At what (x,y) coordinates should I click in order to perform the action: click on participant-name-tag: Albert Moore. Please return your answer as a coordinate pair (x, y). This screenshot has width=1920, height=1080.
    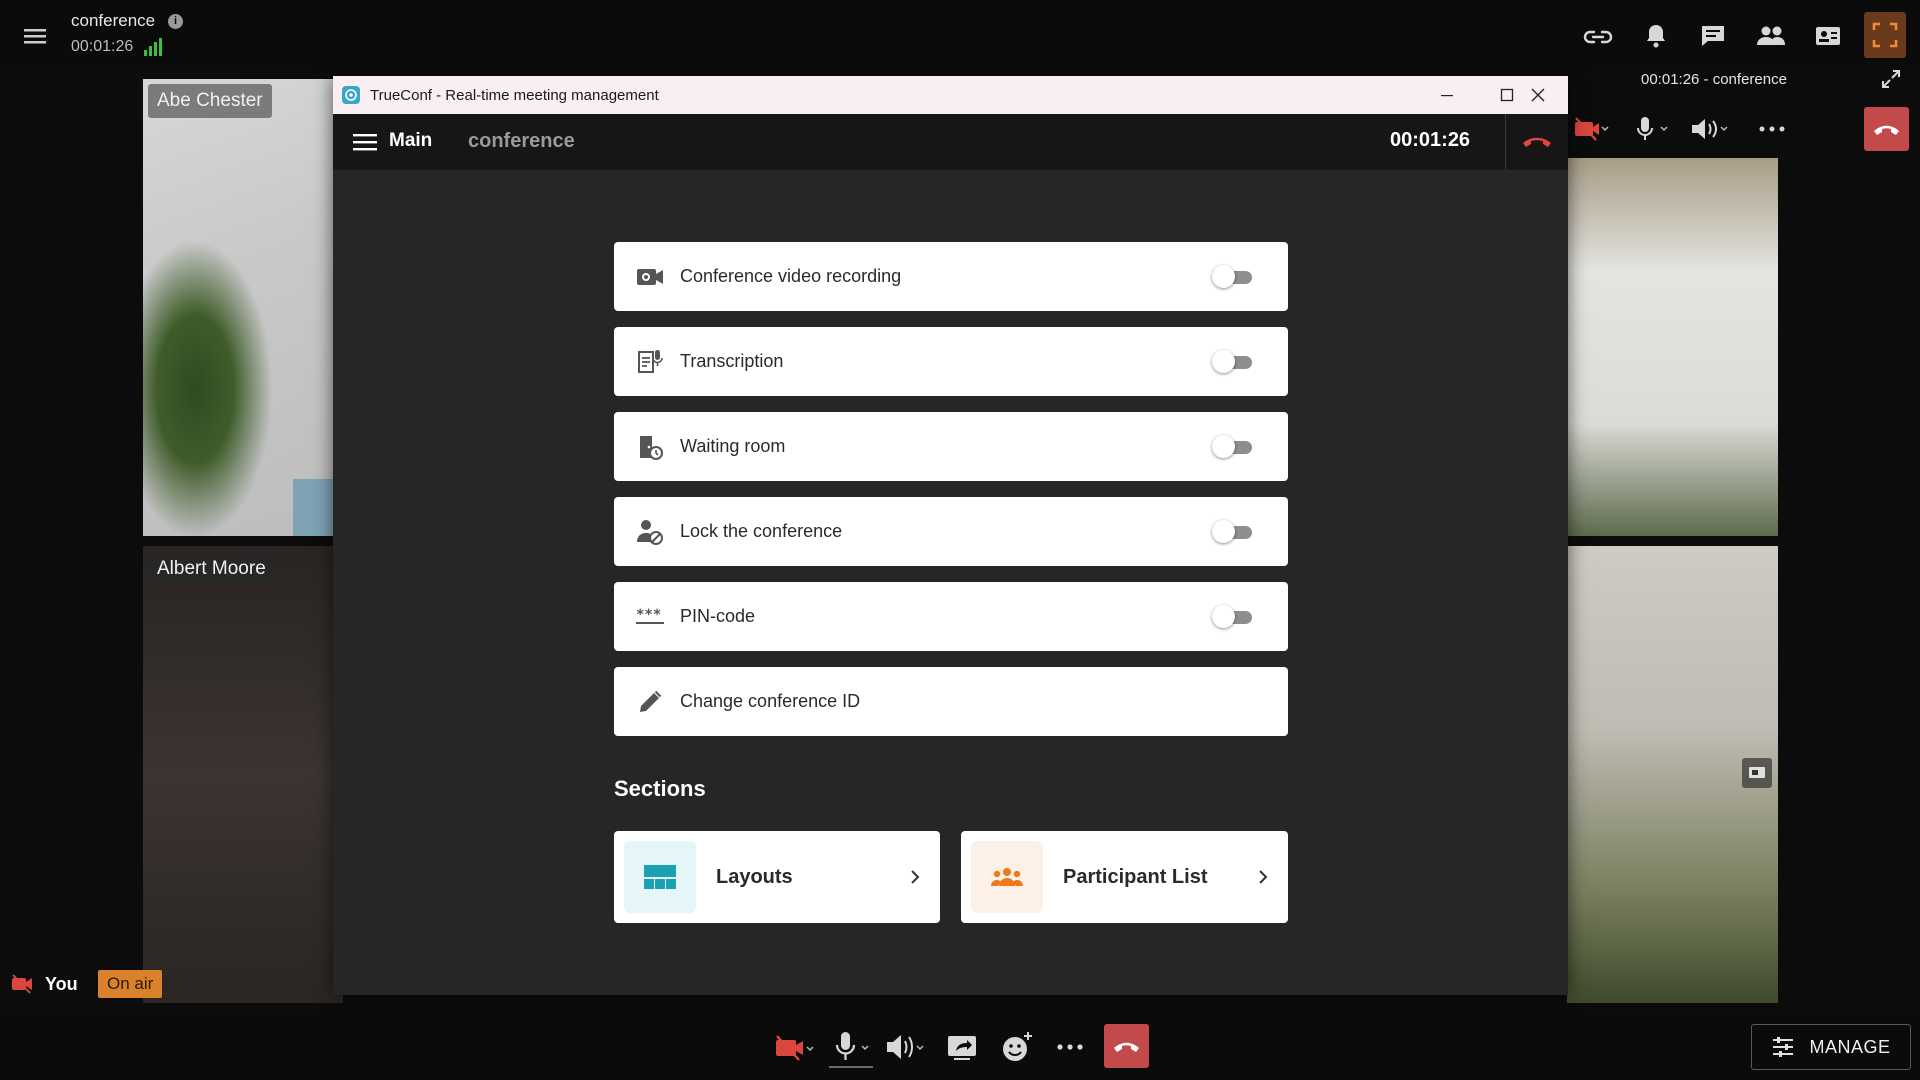
    Looking at the image, I should click on (211, 569).